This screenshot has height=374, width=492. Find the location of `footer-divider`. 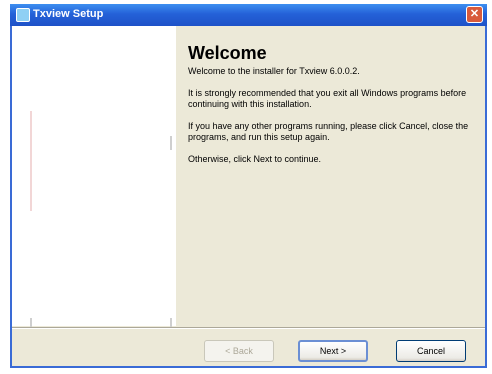

footer-divider is located at coordinates (248, 328).